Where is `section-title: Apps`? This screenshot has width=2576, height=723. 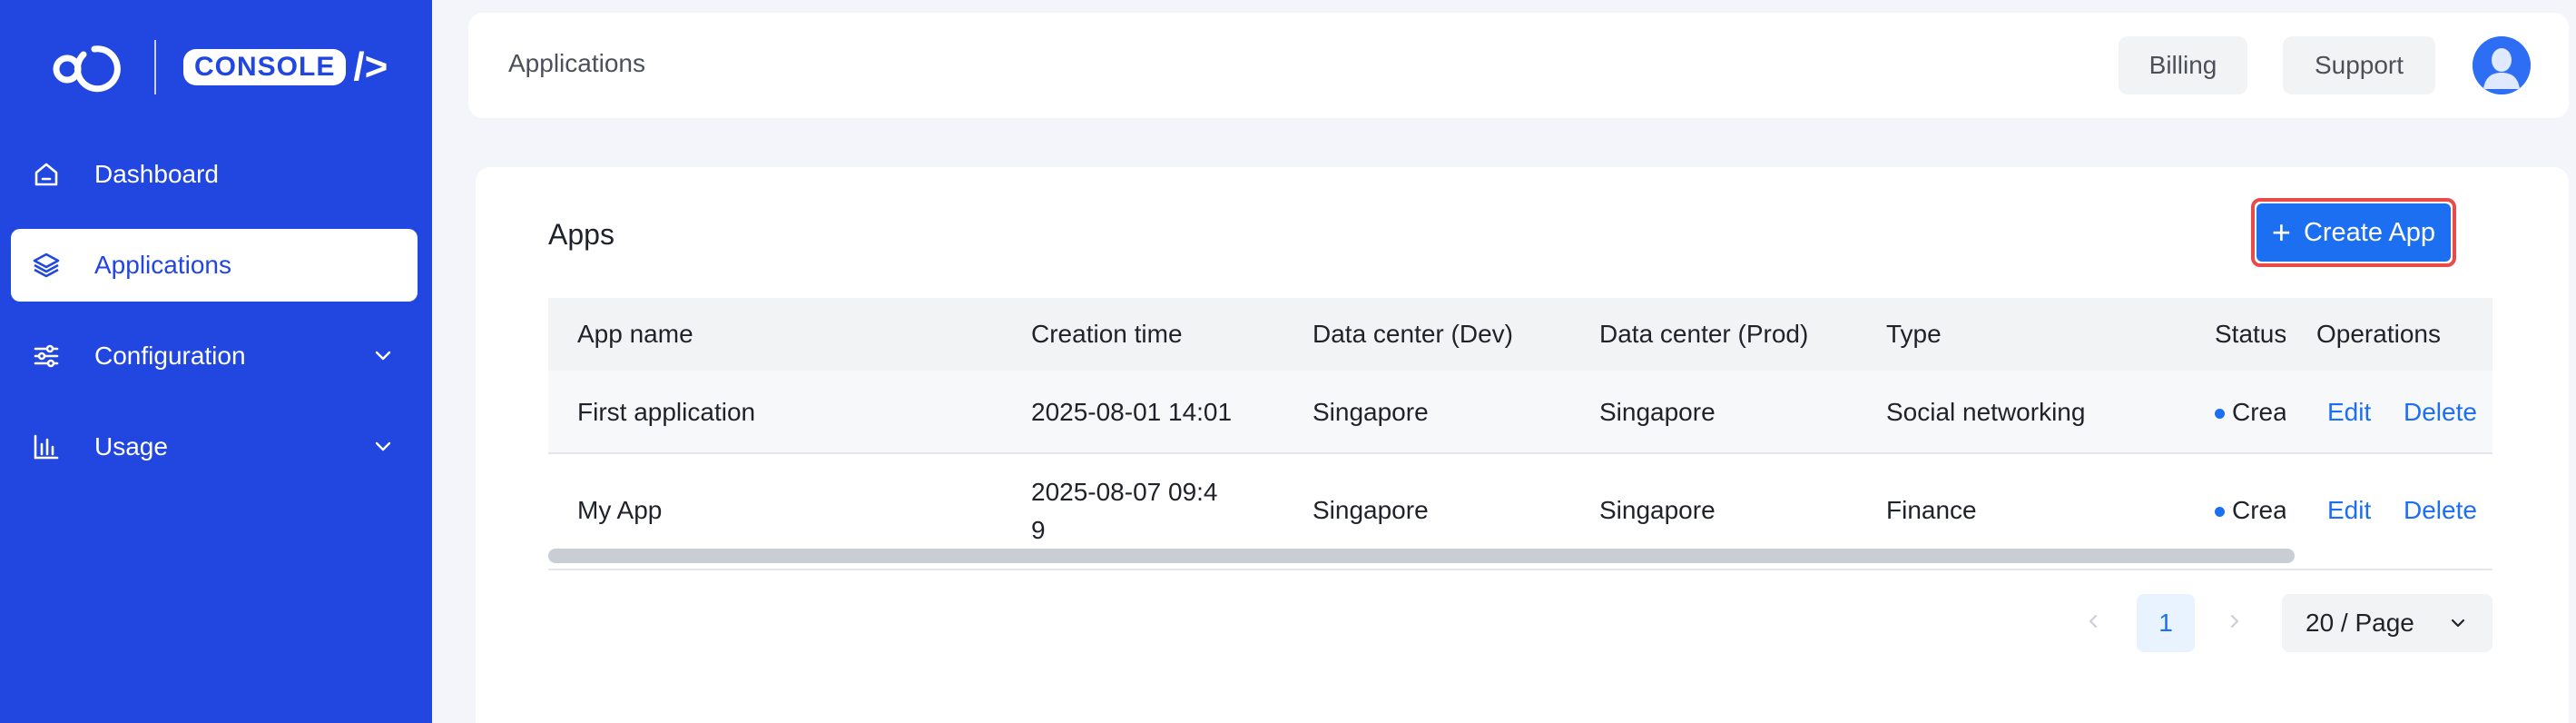 section-title: Apps is located at coordinates (581, 234).